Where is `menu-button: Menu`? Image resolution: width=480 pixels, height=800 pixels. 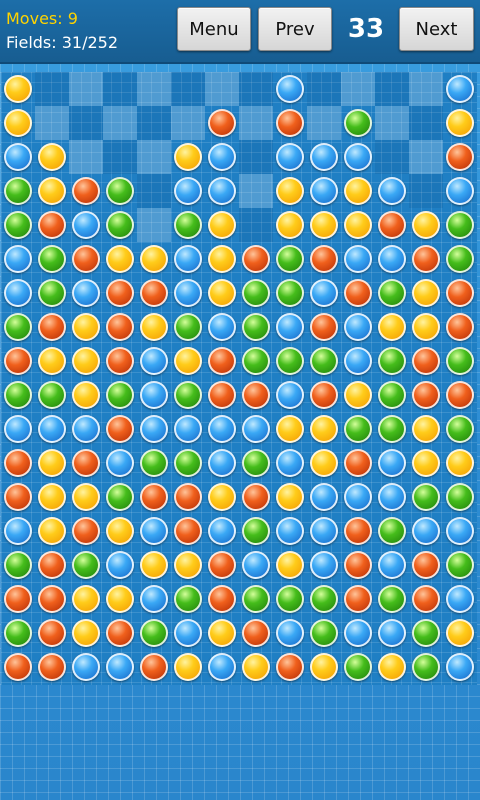
menu-button: Menu is located at coordinates (214, 29).